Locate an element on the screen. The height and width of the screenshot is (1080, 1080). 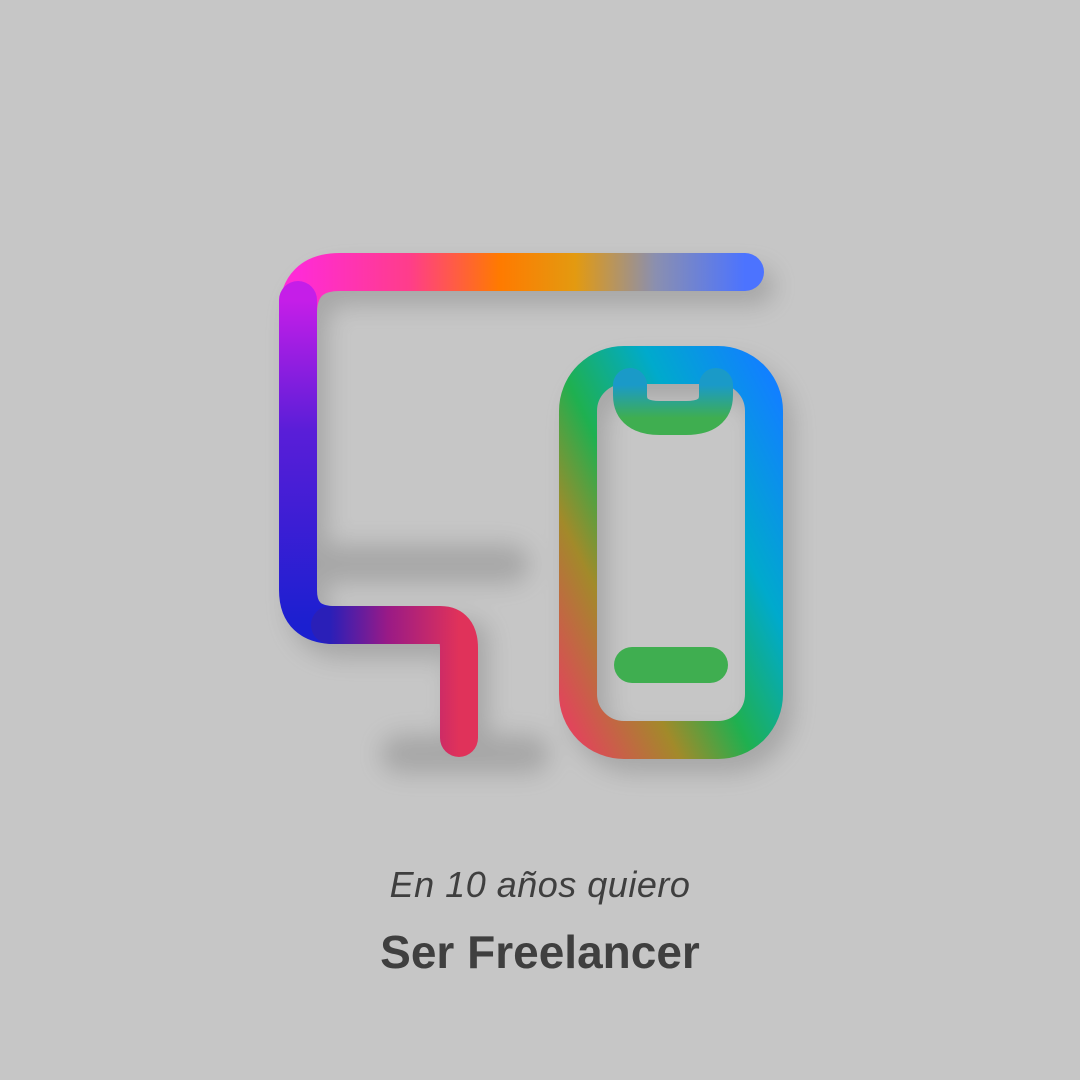
title-text: Ser Freelancer is located at coordinates (540, 952).